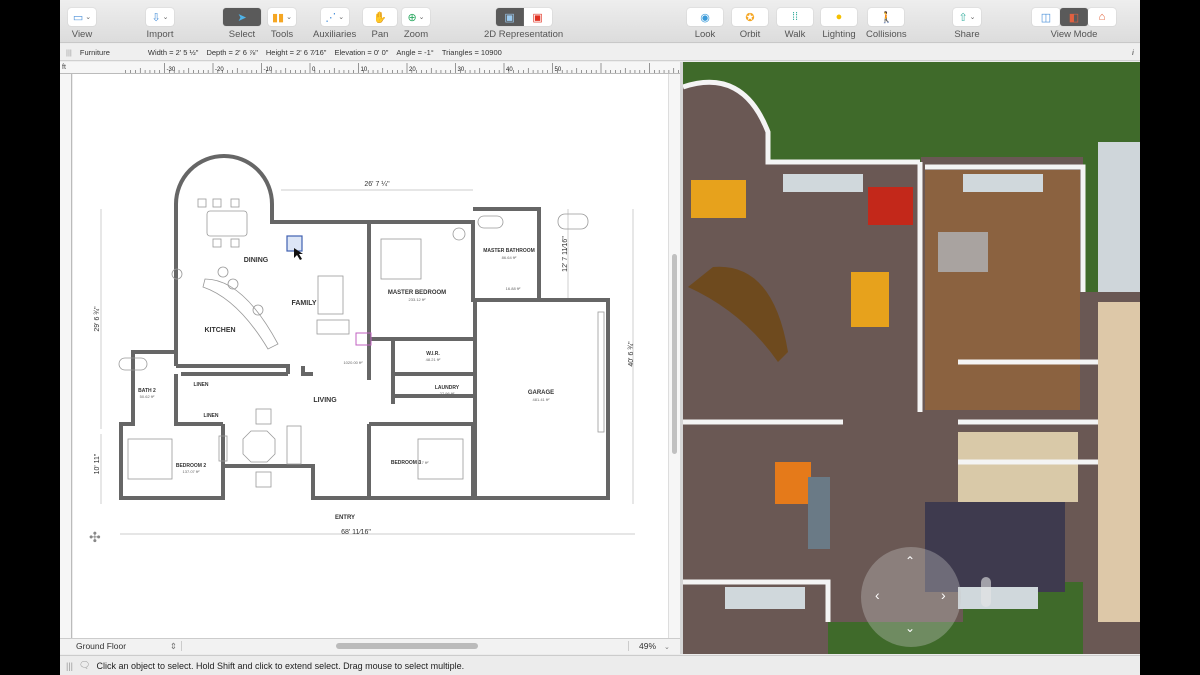 The height and width of the screenshot is (675, 1200). Describe the element at coordinates (795, 24) in the screenshot. I see `walk-button: ⁞⁞ Walk` at that location.